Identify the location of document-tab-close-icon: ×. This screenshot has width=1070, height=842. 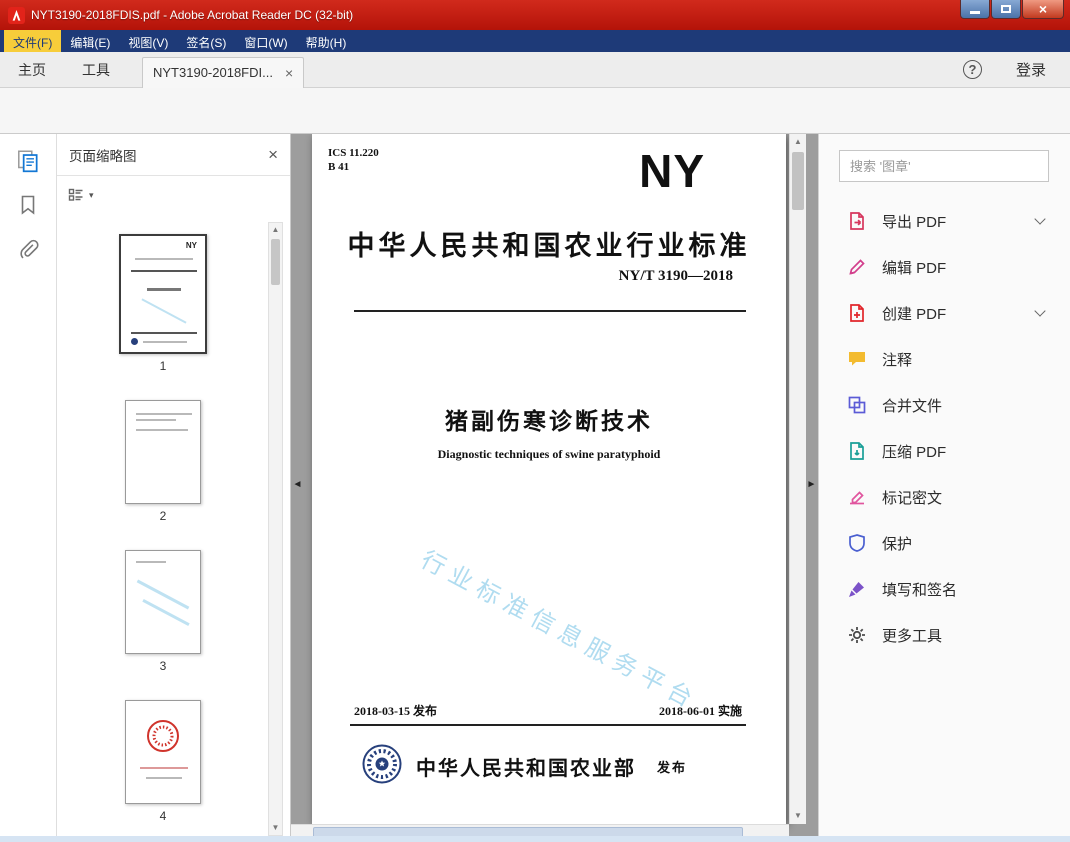
(289, 73).